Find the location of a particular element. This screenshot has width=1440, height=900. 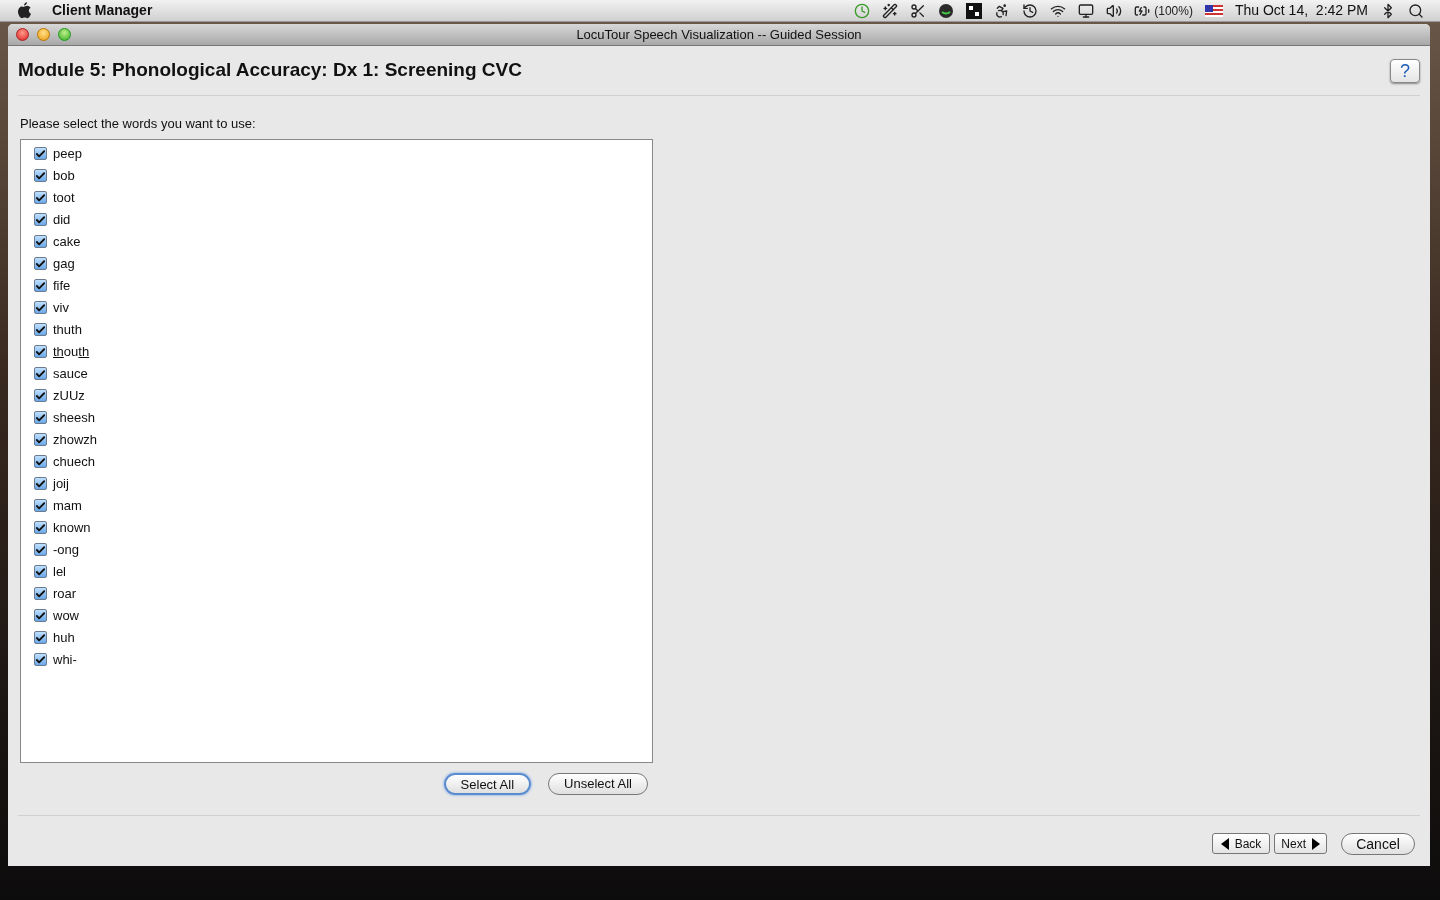

word-label: toot is located at coordinates (64, 197).